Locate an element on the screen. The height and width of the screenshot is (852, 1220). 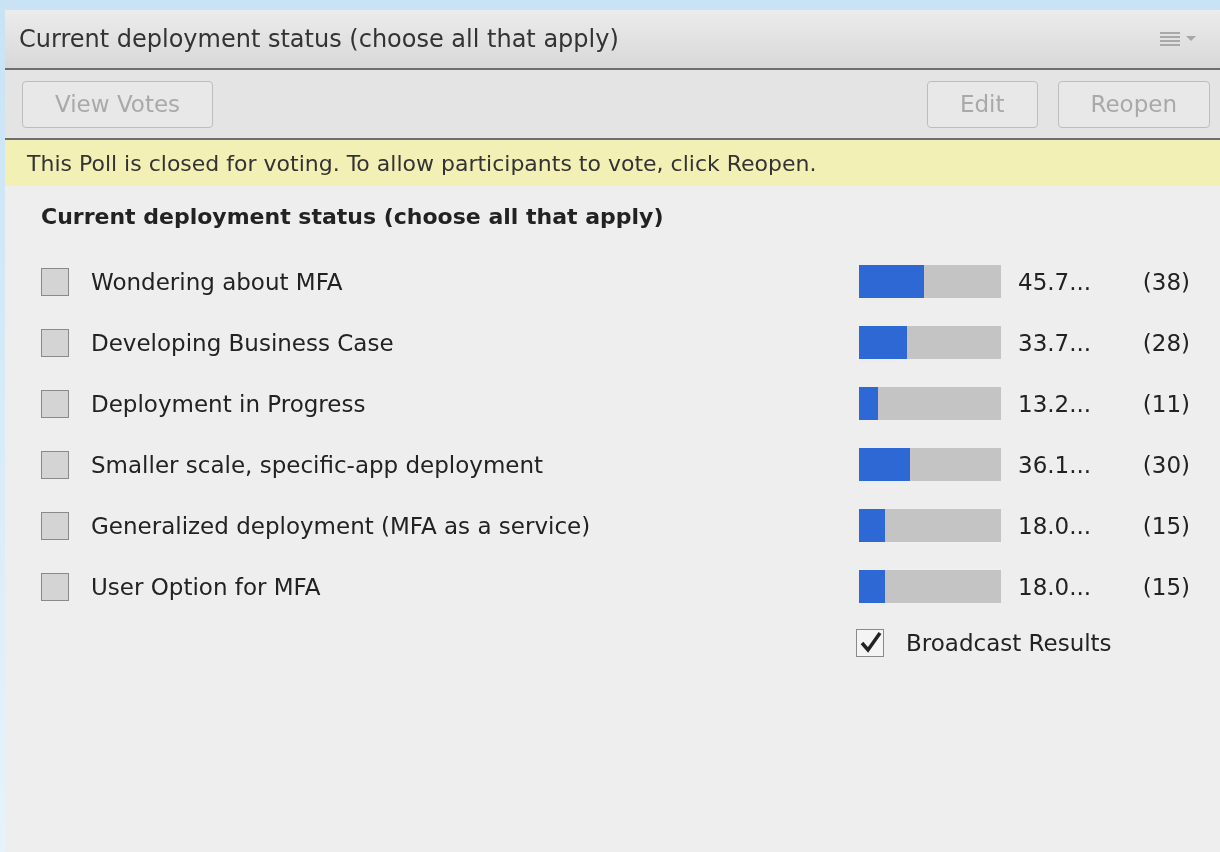
answer-label: Deployment in Progress is located at coordinates (229, 403).